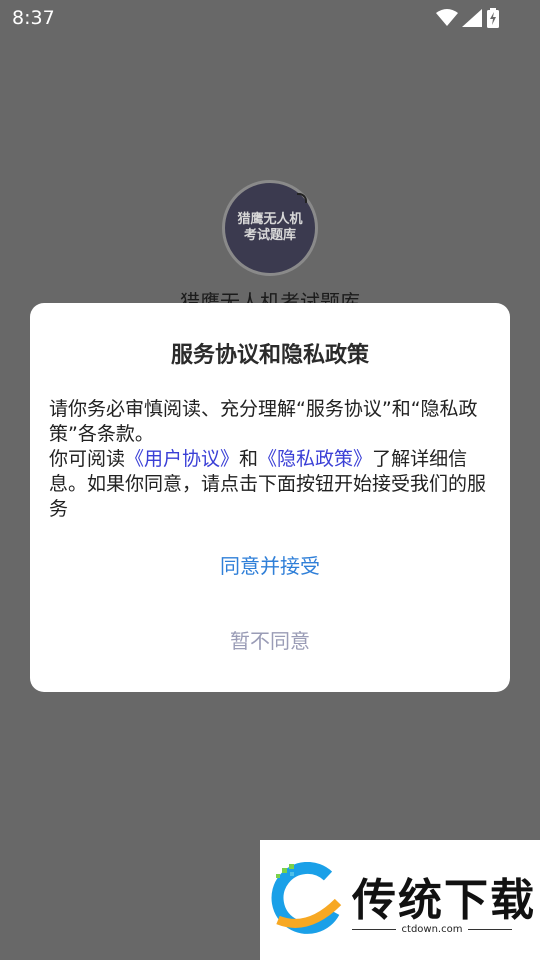  I want to click on read-prefix: 你可阅读, so click(87, 459).